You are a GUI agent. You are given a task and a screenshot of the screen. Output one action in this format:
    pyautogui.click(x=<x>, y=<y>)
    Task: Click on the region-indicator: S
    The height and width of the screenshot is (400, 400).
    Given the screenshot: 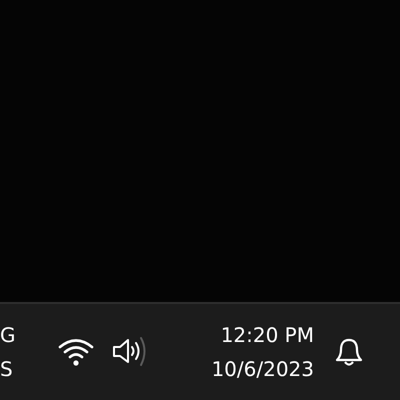 What is the action you would take?
    pyautogui.click(x=6, y=369)
    